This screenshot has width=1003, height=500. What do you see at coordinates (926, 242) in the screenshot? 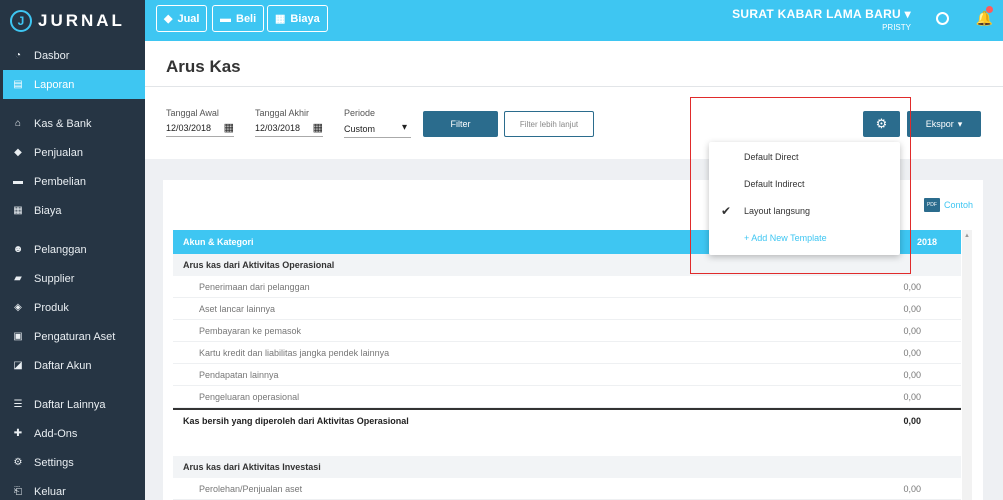
I see `column-header-year: 2018` at bounding box center [926, 242].